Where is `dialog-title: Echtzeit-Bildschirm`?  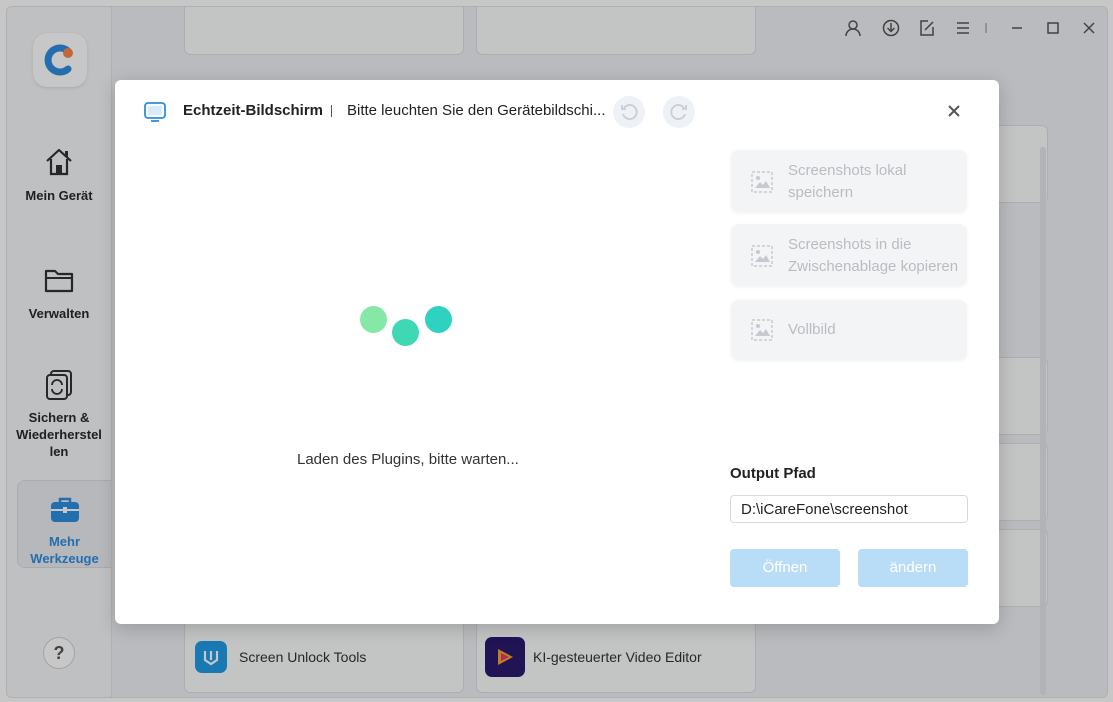
dialog-title: Echtzeit-Bildschirm is located at coordinates (253, 110).